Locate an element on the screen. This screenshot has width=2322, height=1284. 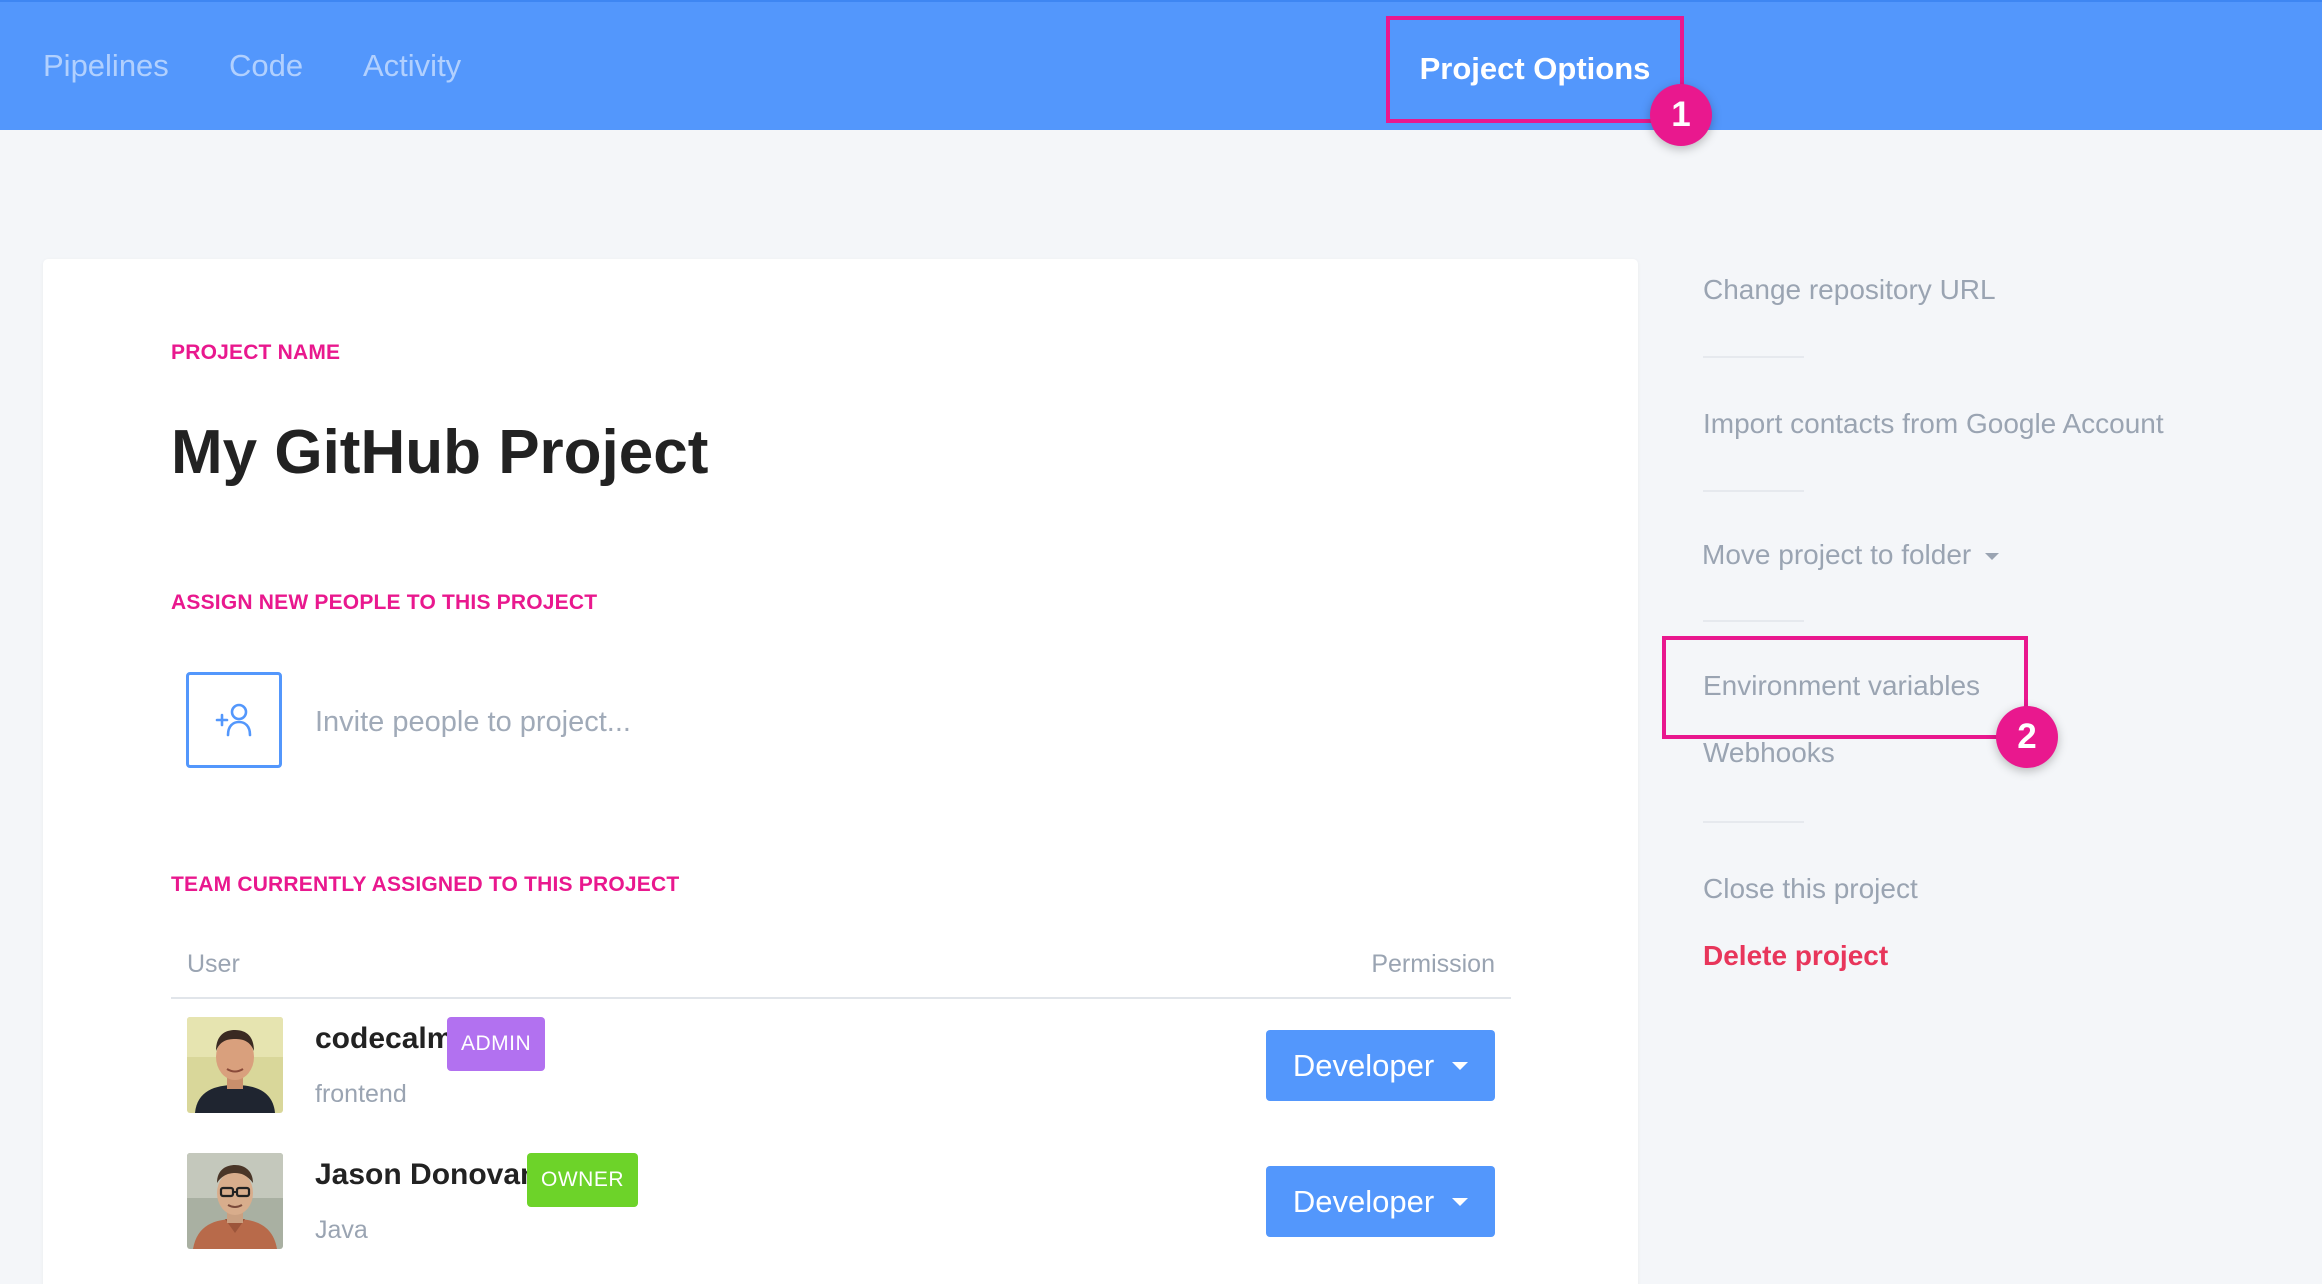
nav-code: Code is located at coordinates (266, 66).